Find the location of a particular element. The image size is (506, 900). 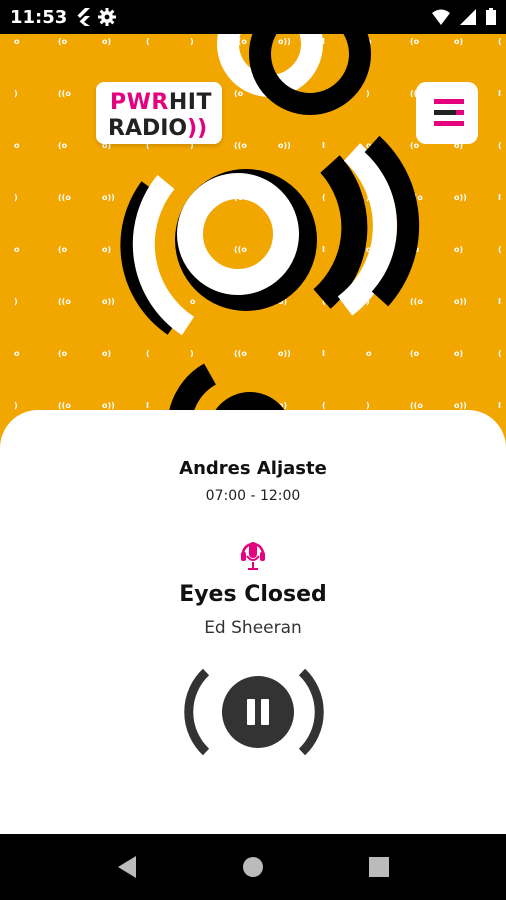

microphone-headset-icon is located at coordinates (253, 556).